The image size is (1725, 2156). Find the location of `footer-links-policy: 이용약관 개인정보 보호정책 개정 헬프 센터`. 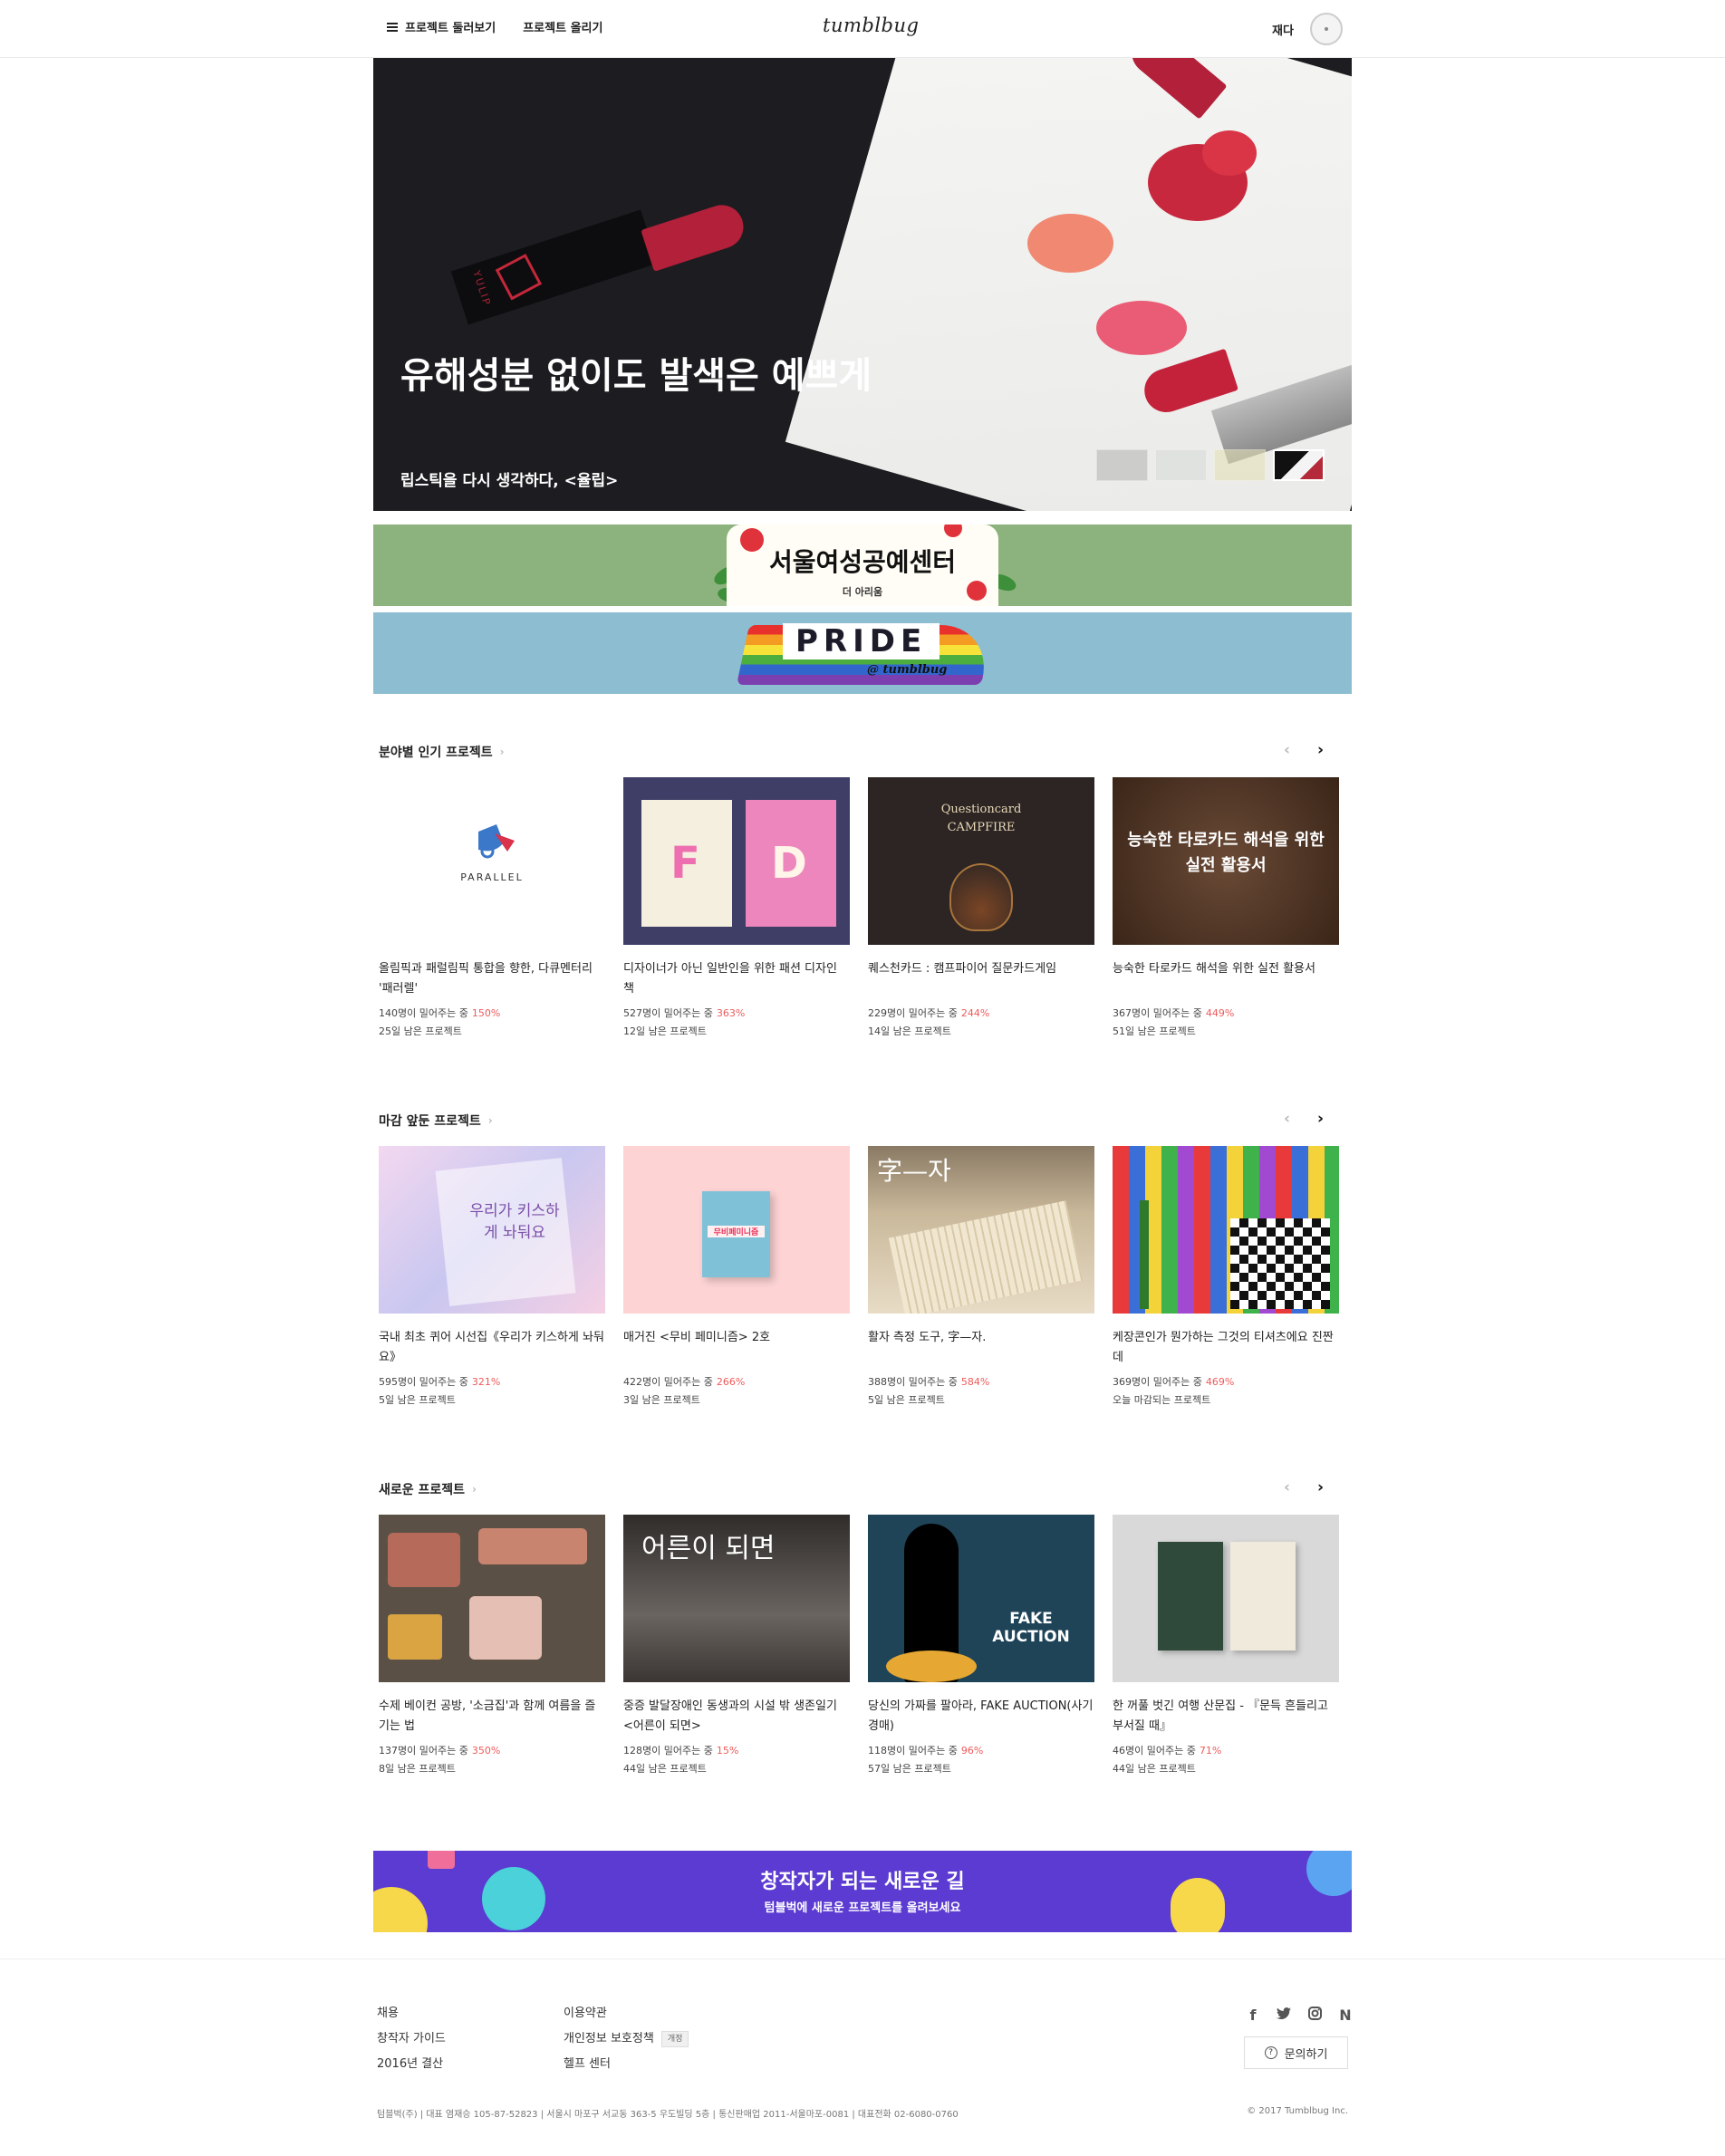

footer-links-policy: 이용약관 개인정보 보호정책 개정 헬프 센터 is located at coordinates (626, 2039).